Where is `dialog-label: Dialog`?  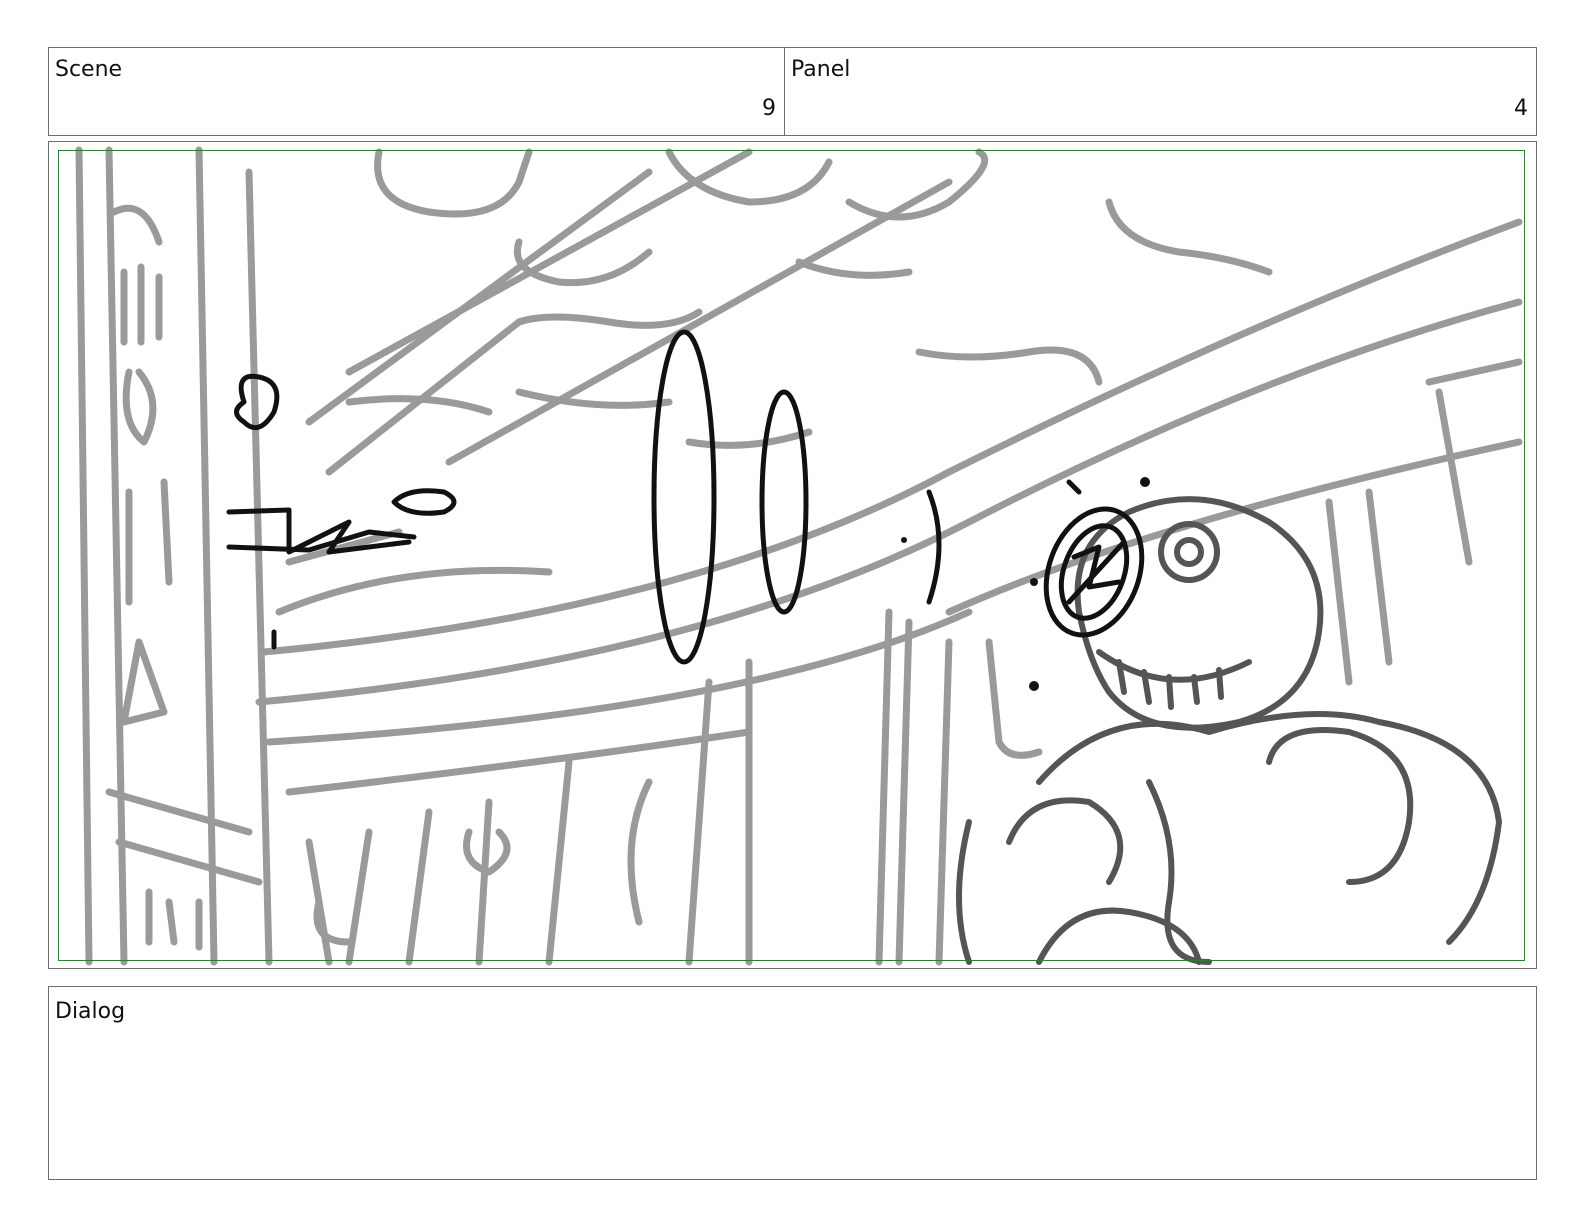 dialog-label: Dialog is located at coordinates (90, 1011).